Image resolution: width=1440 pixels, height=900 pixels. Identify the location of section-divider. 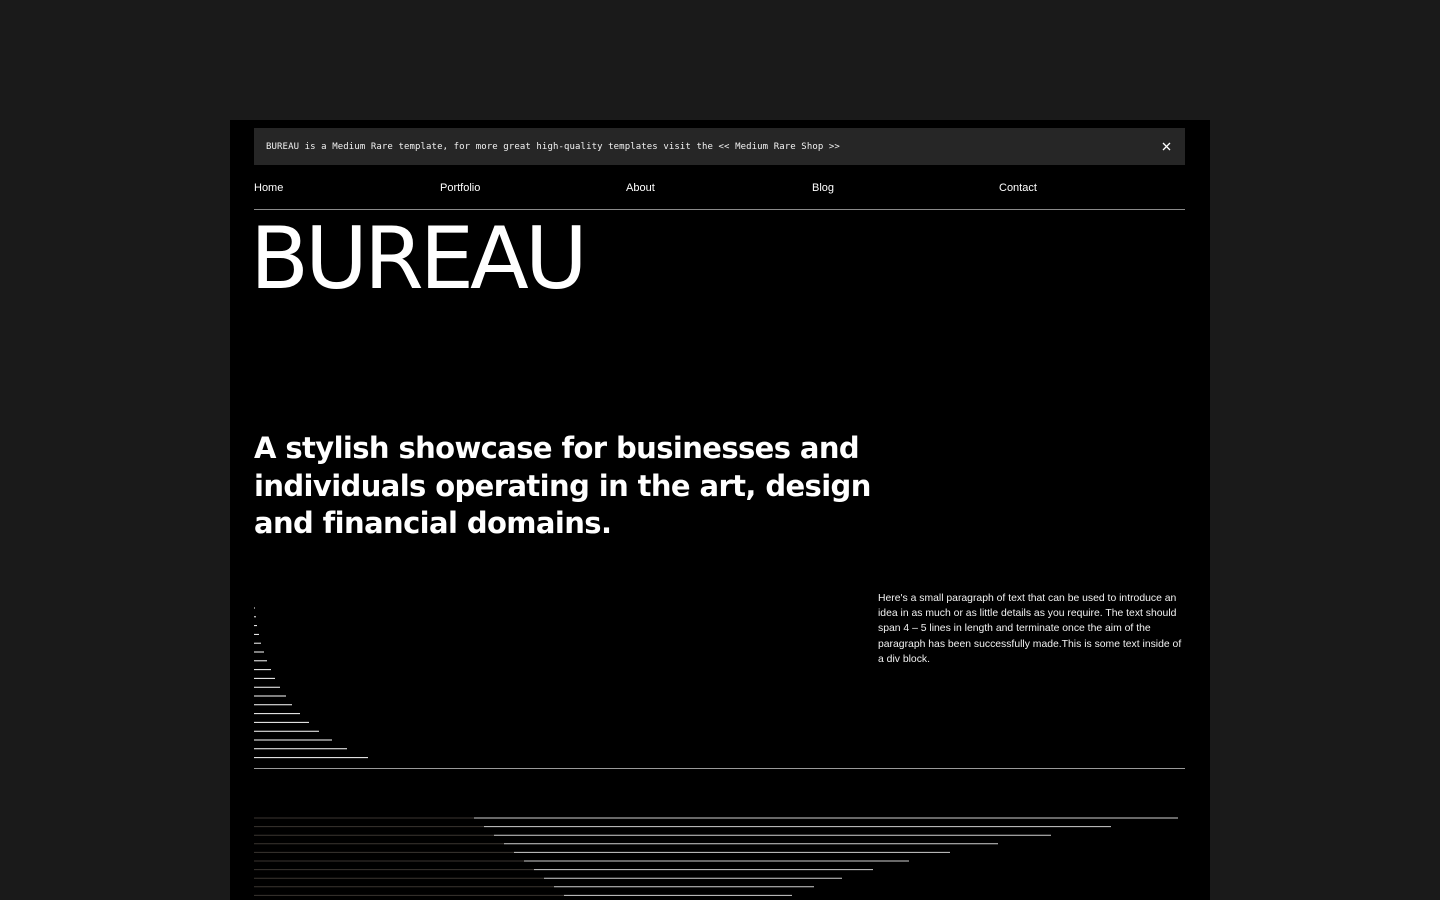
(719, 768).